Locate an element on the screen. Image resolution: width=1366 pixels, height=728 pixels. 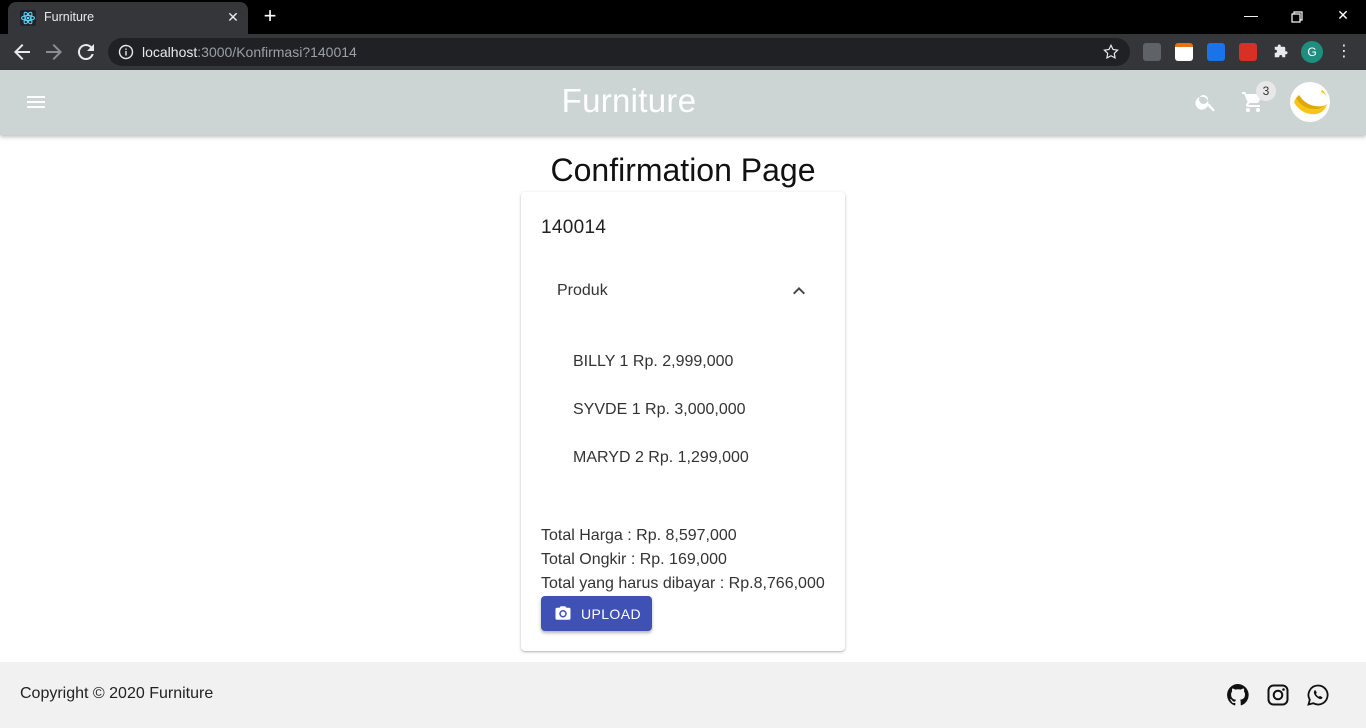
list-item: SYVDE 1 Rp. 3,000,000 is located at coordinates (659, 409).